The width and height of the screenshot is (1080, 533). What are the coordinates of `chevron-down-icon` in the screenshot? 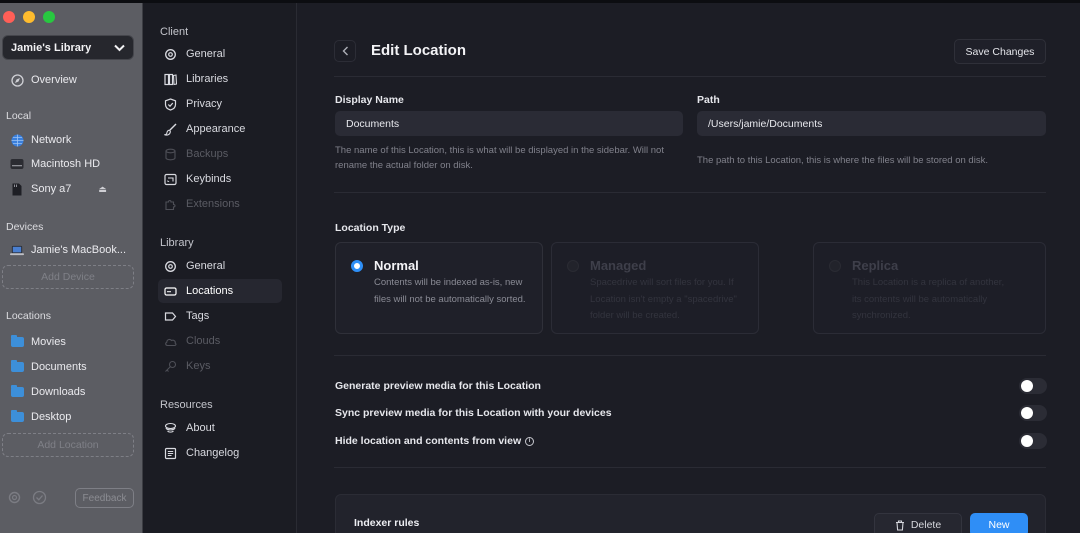 It's located at (119, 47).